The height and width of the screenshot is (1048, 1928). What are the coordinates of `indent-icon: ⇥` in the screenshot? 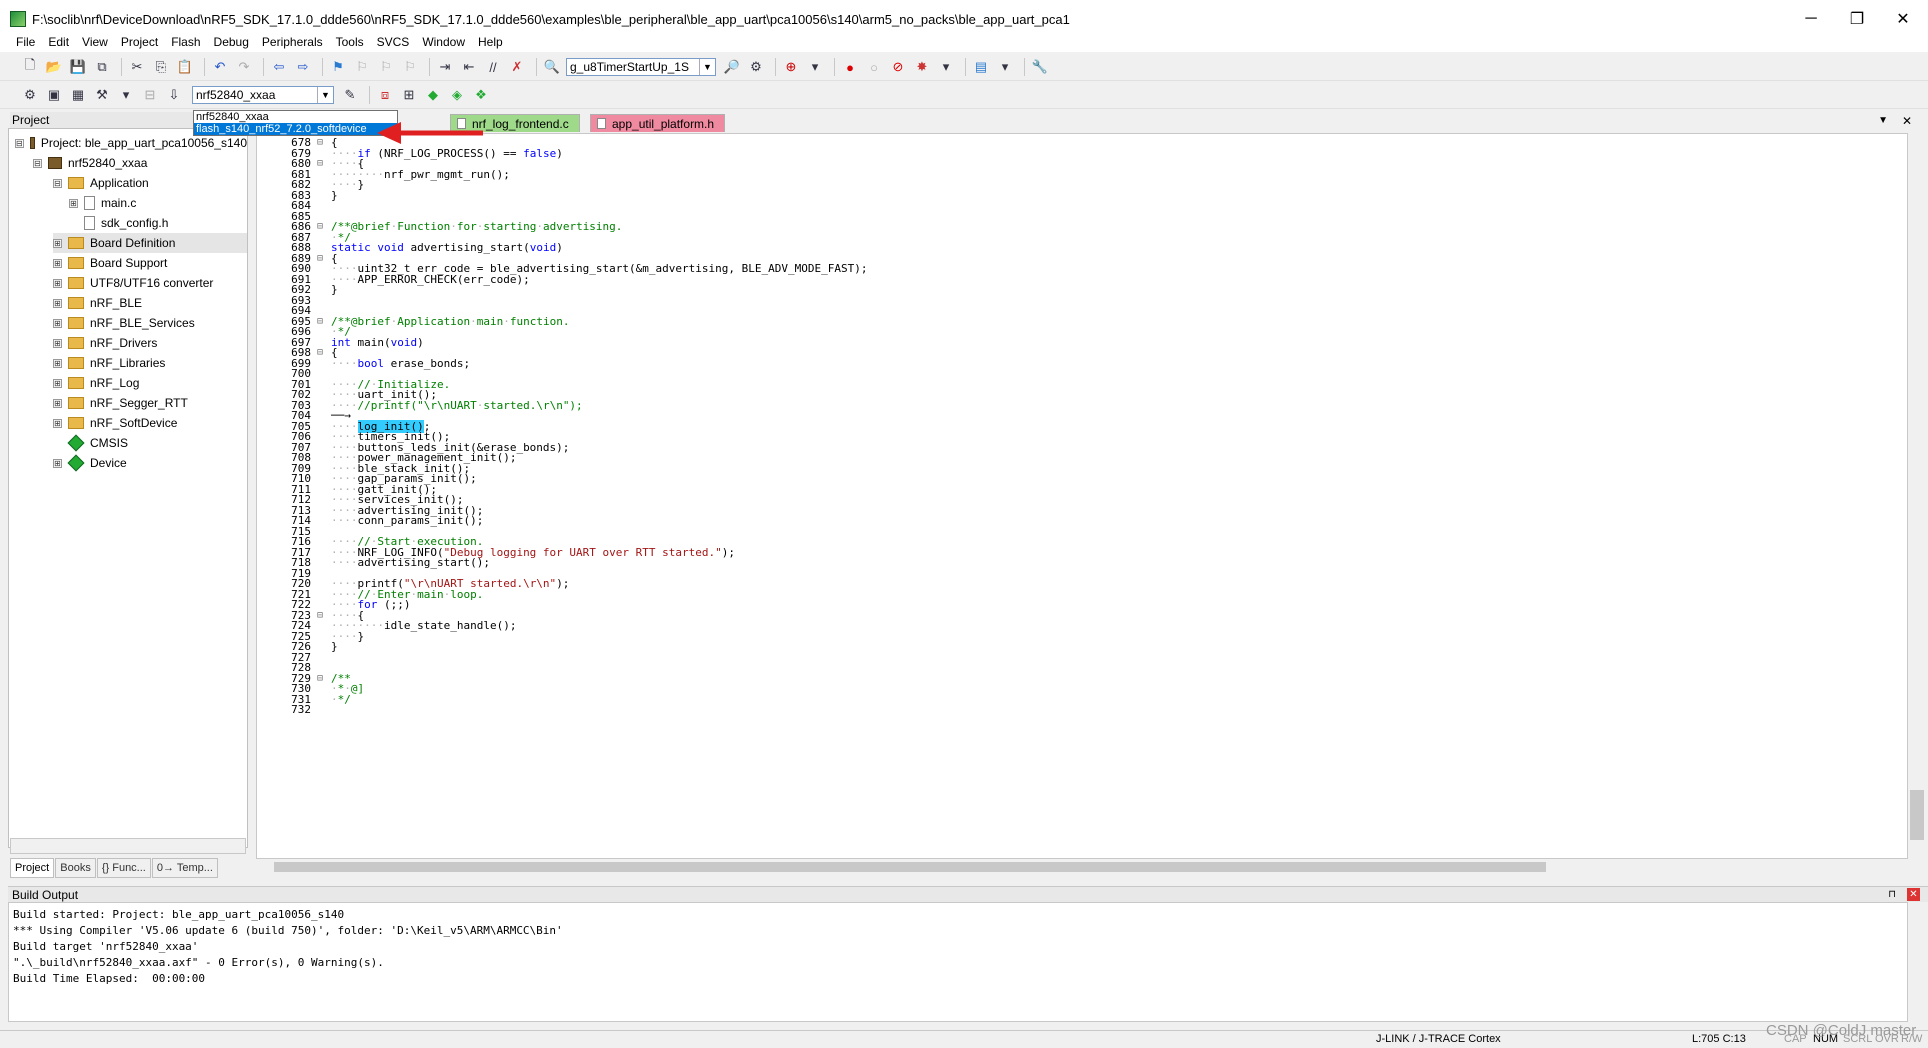 It's located at (445, 67).